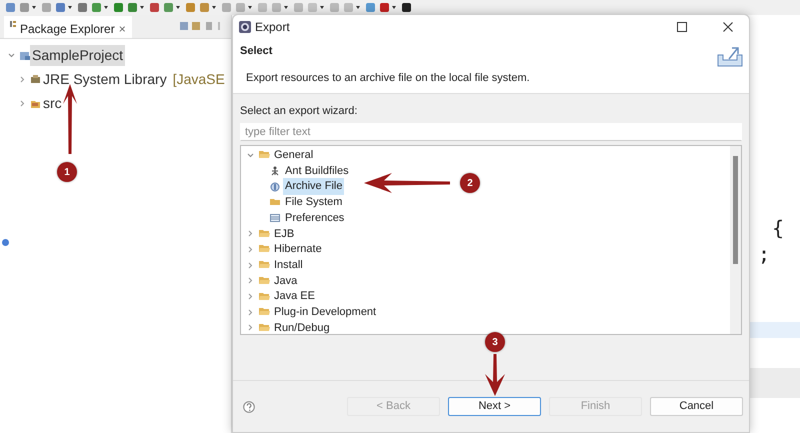  Describe the element at coordinates (245, 27) in the screenshot. I see `app-icon` at that location.